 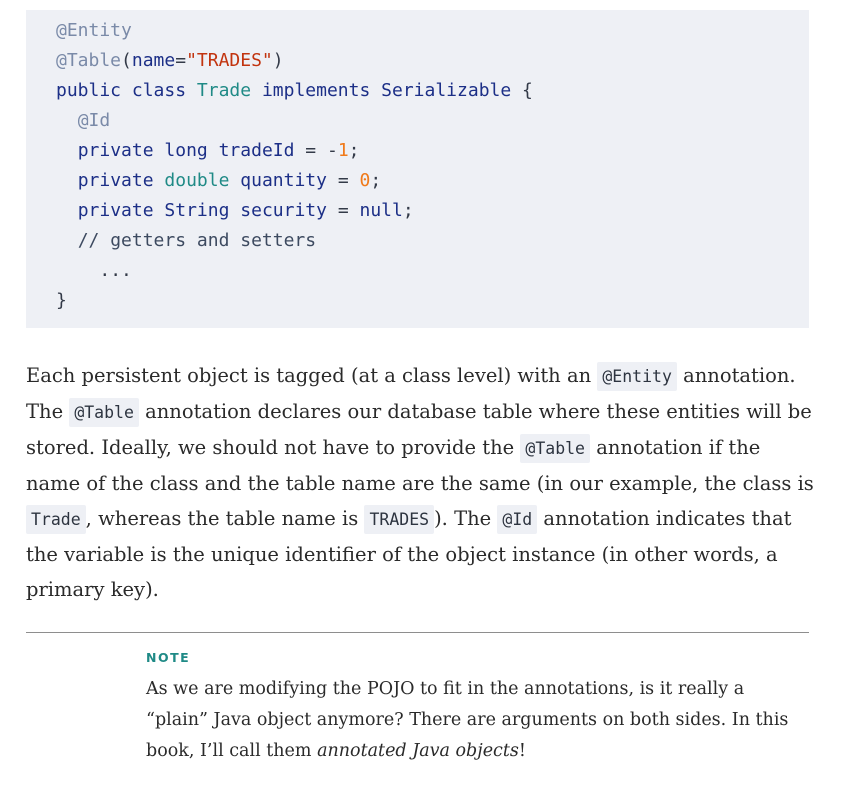 I want to click on field-tradeid: tradeId, so click(x=256, y=150).